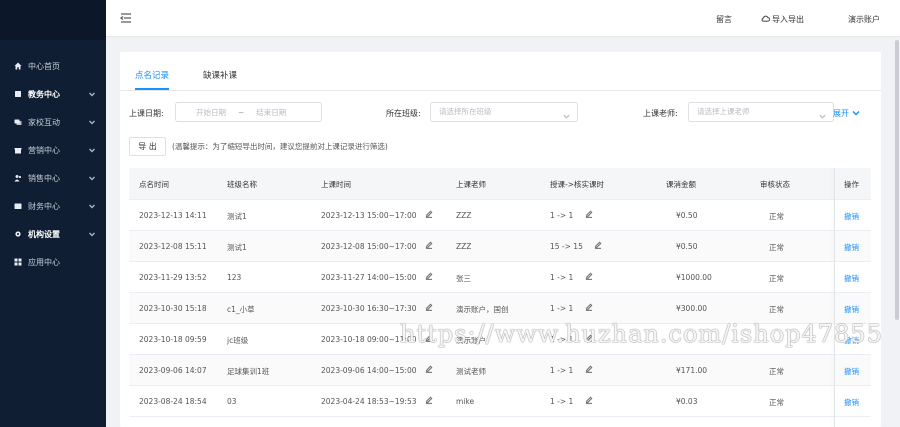 Image resolution: width=900 pixels, height=427 pixels. What do you see at coordinates (53, 150) in the screenshot?
I see `sidebar-item-3: 营销中心` at bounding box center [53, 150].